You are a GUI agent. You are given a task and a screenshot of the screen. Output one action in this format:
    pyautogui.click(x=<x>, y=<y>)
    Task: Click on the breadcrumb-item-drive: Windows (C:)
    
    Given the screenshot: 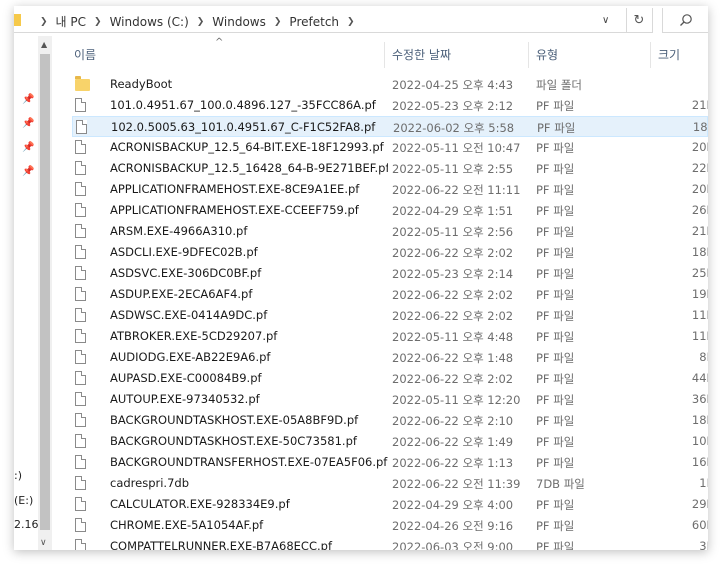 What is the action you would take?
    pyautogui.click(x=149, y=22)
    